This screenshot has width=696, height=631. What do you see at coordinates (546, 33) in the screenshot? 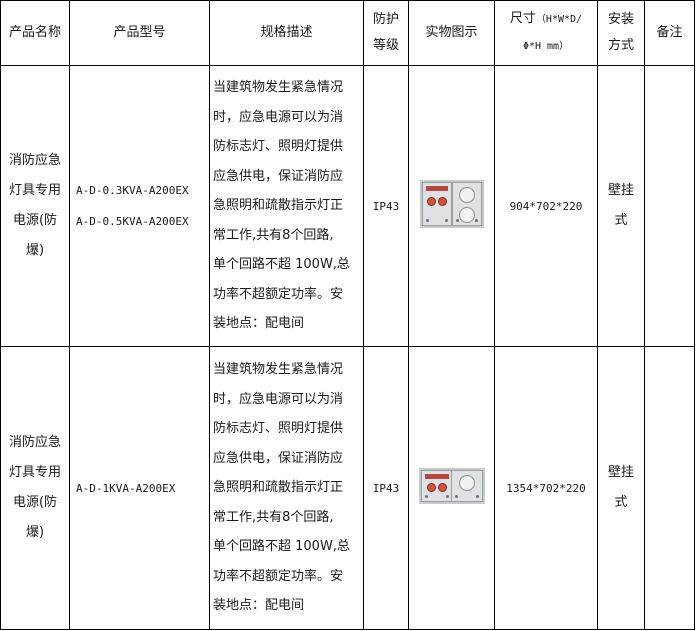
I see `header-size: 尺寸（H*W*D/ Φ*H mm）` at bounding box center [546, 33].